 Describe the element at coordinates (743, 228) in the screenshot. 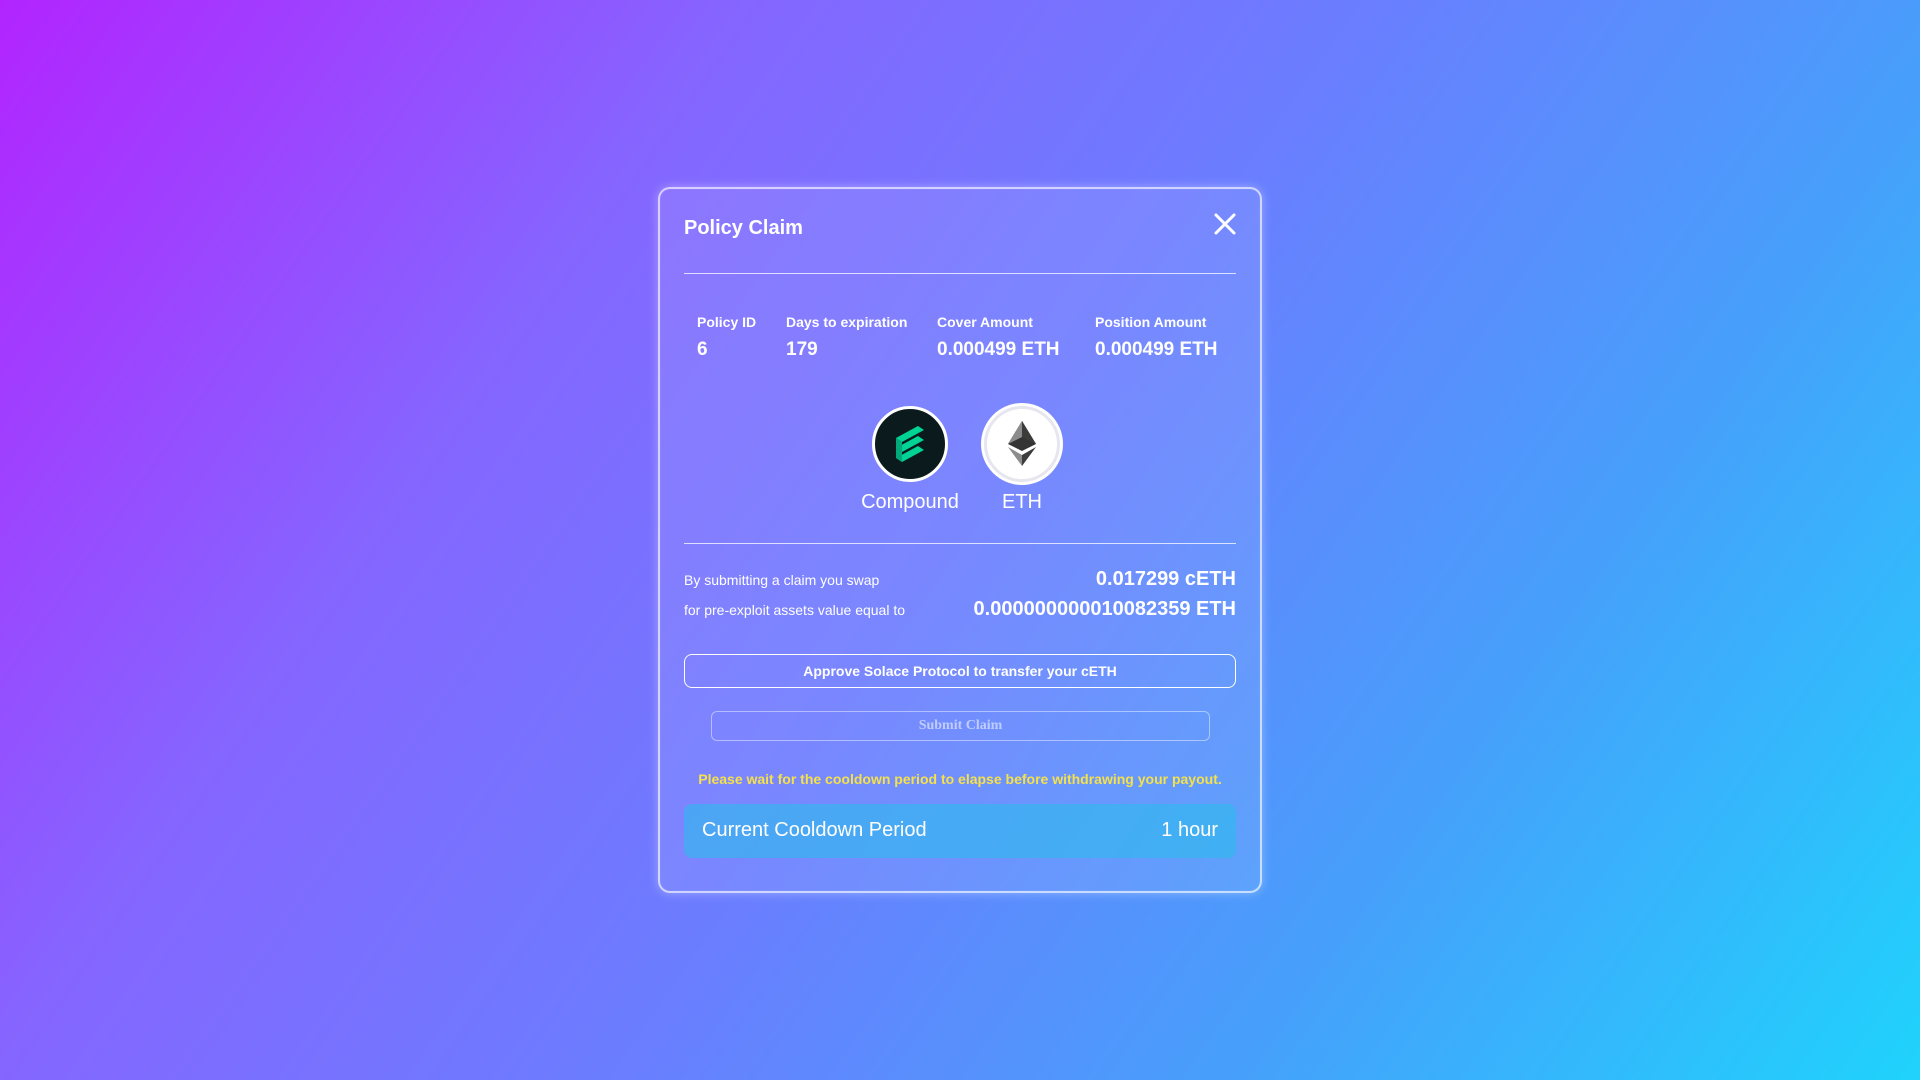

I see `modal-title: Policy Claim` at that location.